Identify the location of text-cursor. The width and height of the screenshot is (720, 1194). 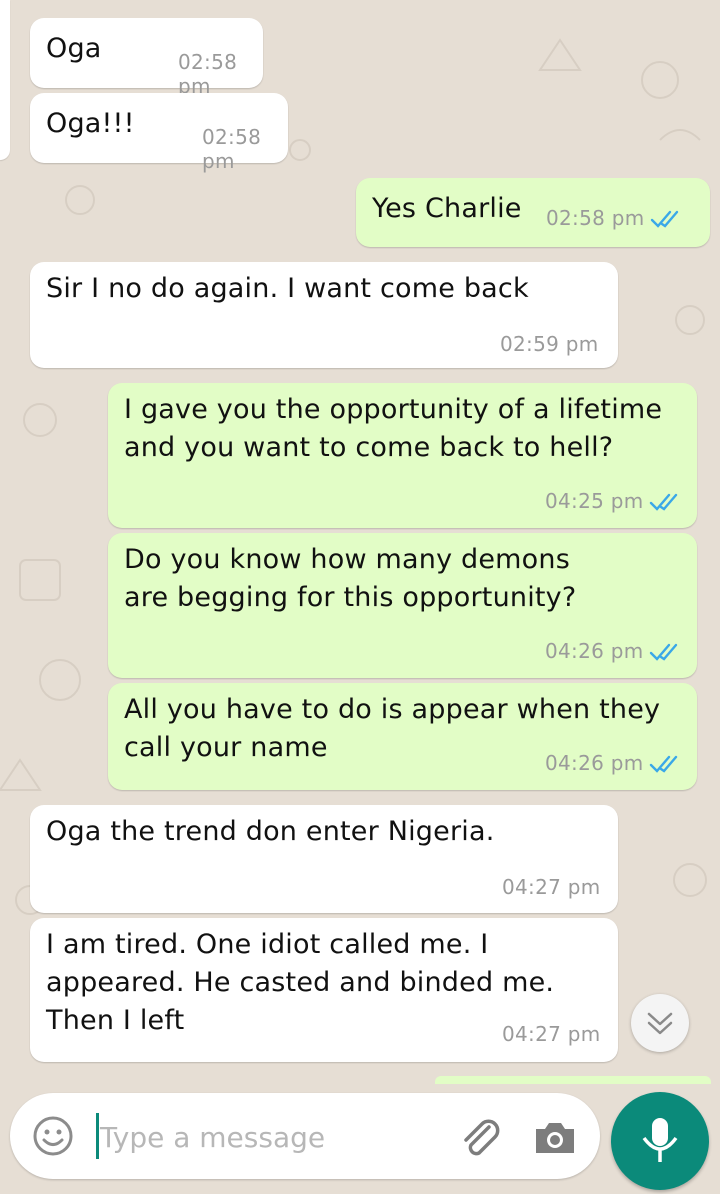
(97, 1136).